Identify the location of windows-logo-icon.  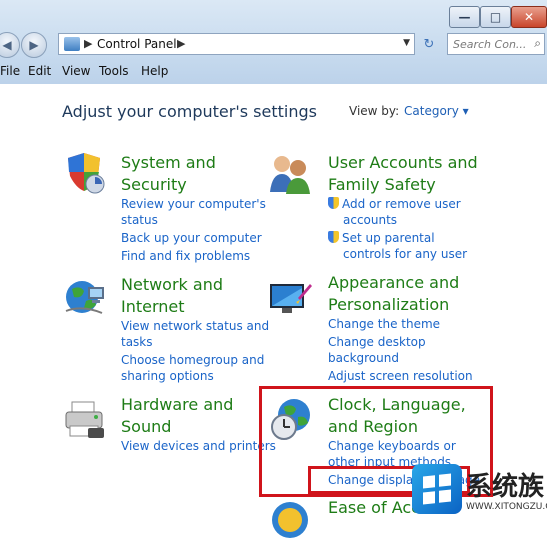
(437, 489).